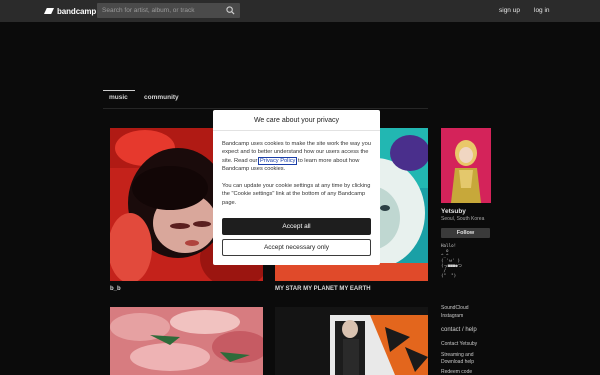 The width and height of the screenshot is (600, 375). Describe the element at coordinates (159, 10) in the screenshot. I see `search-input` at that location.